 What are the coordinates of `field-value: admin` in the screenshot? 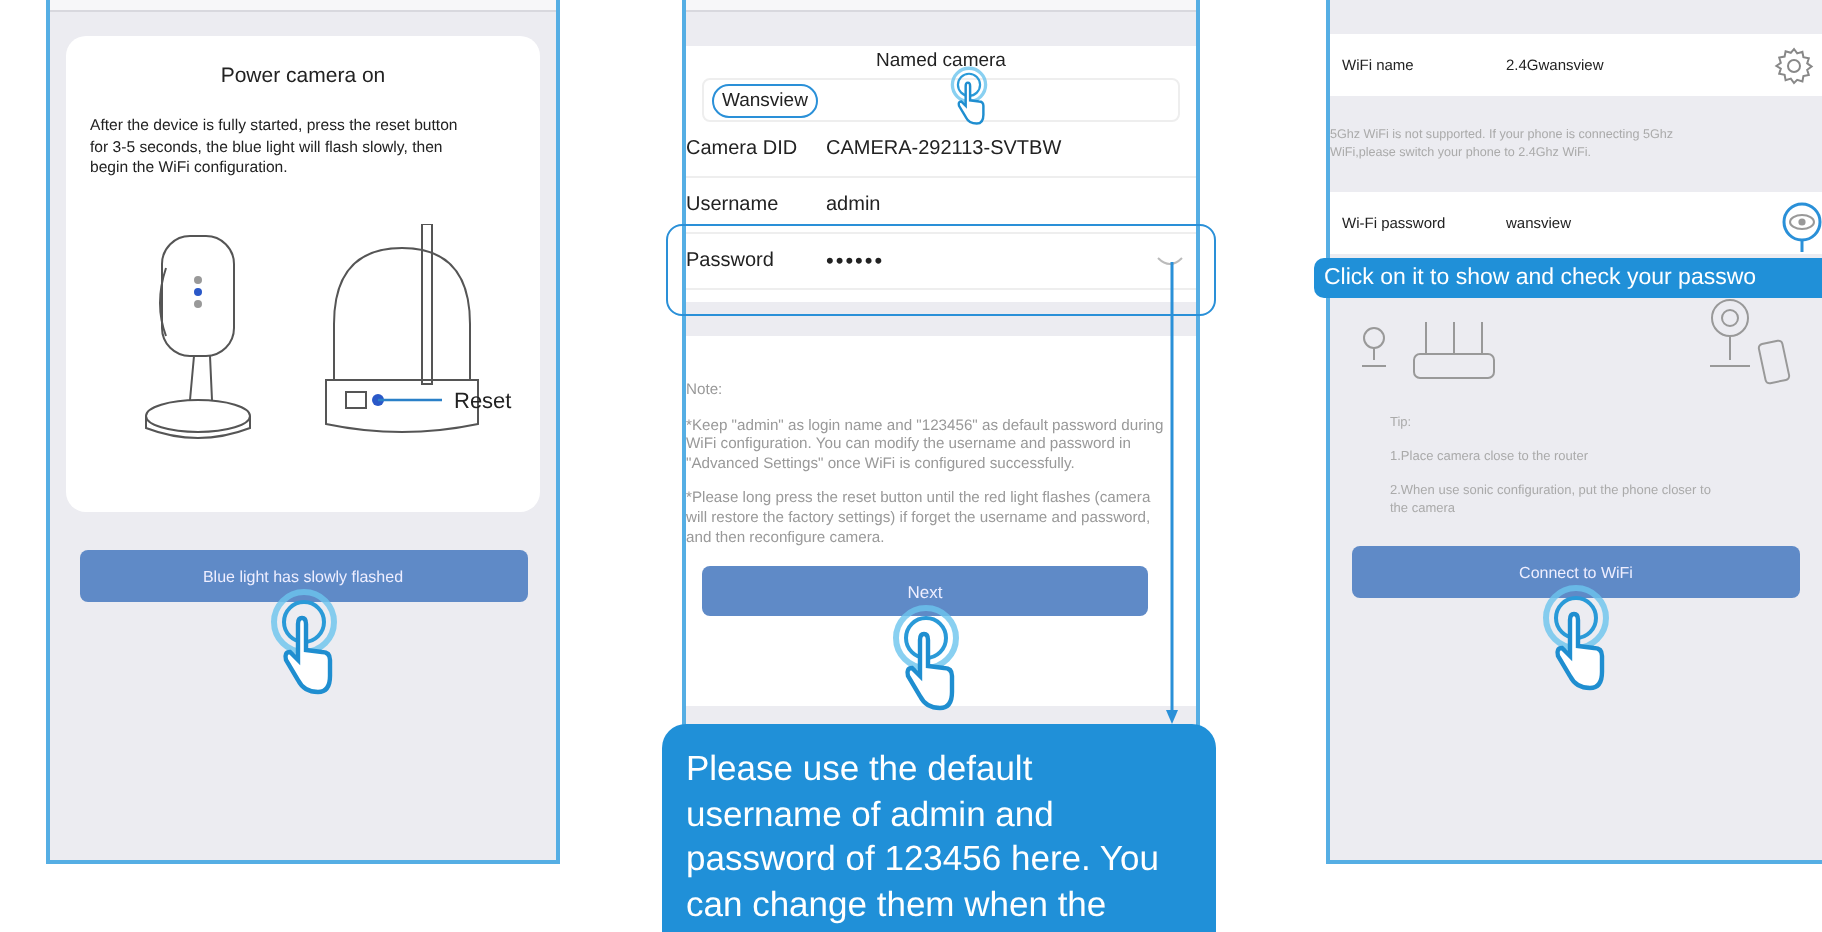 It's located at (853, 205).